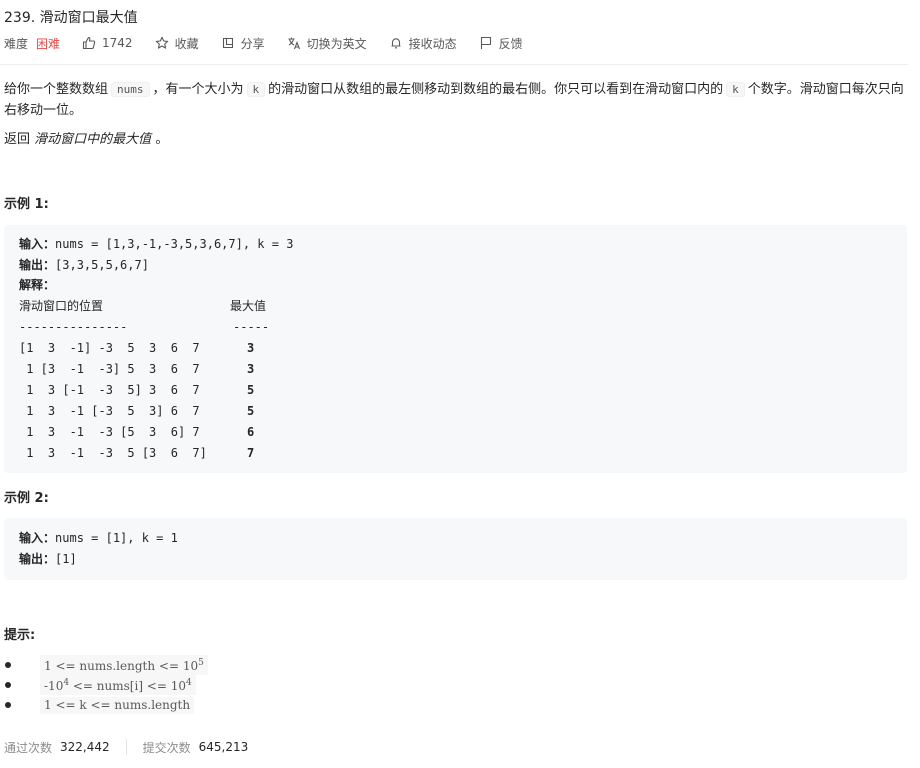 The image size is (920, 768). Describe the element at coordinates (16, 43) in the screenshot. I see `difficulty-label: 难度` at that location.